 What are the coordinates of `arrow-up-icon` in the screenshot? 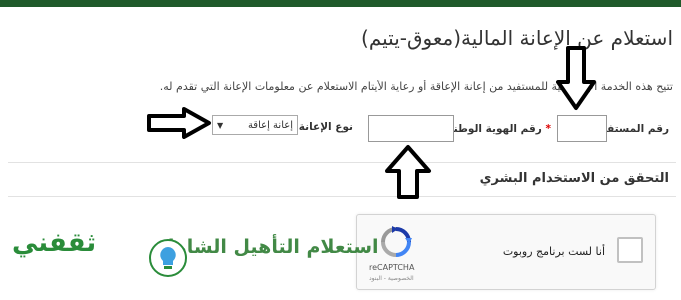 It's located at (408, 172).